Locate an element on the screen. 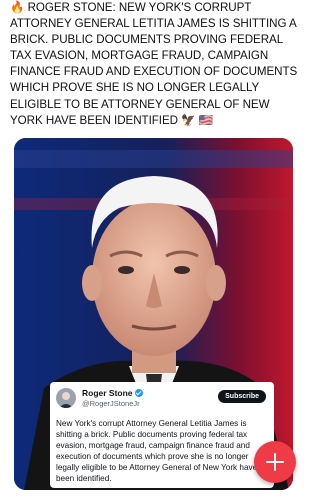 The height and width of the screenshot is (500, 320). avatar is located at coordinates (66, 398).